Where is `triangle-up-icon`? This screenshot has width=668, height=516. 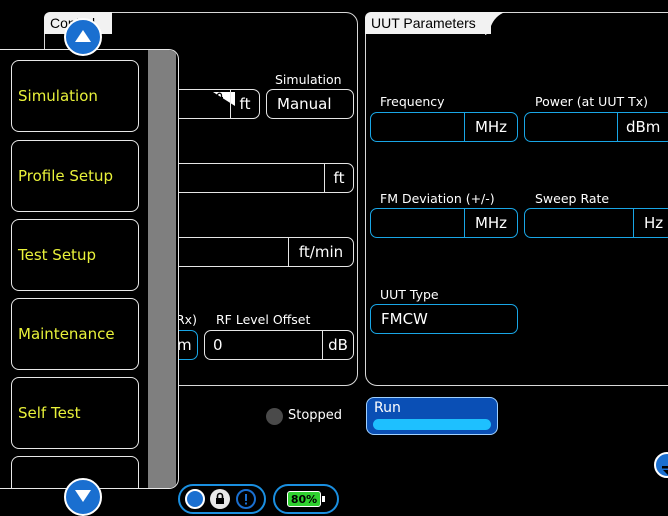
triangle-up-icon is located at coordinates (83, 37).